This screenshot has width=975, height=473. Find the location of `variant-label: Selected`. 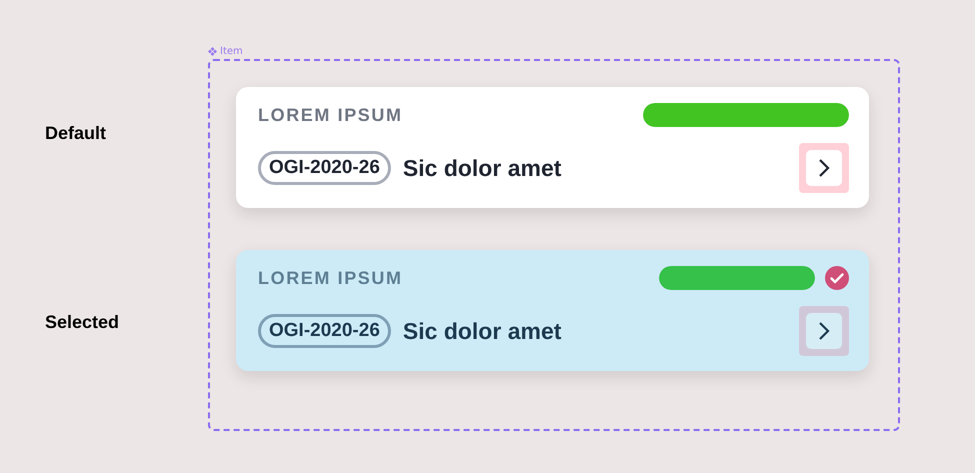

variant-label: Selected is located at coordinates (82, 322).